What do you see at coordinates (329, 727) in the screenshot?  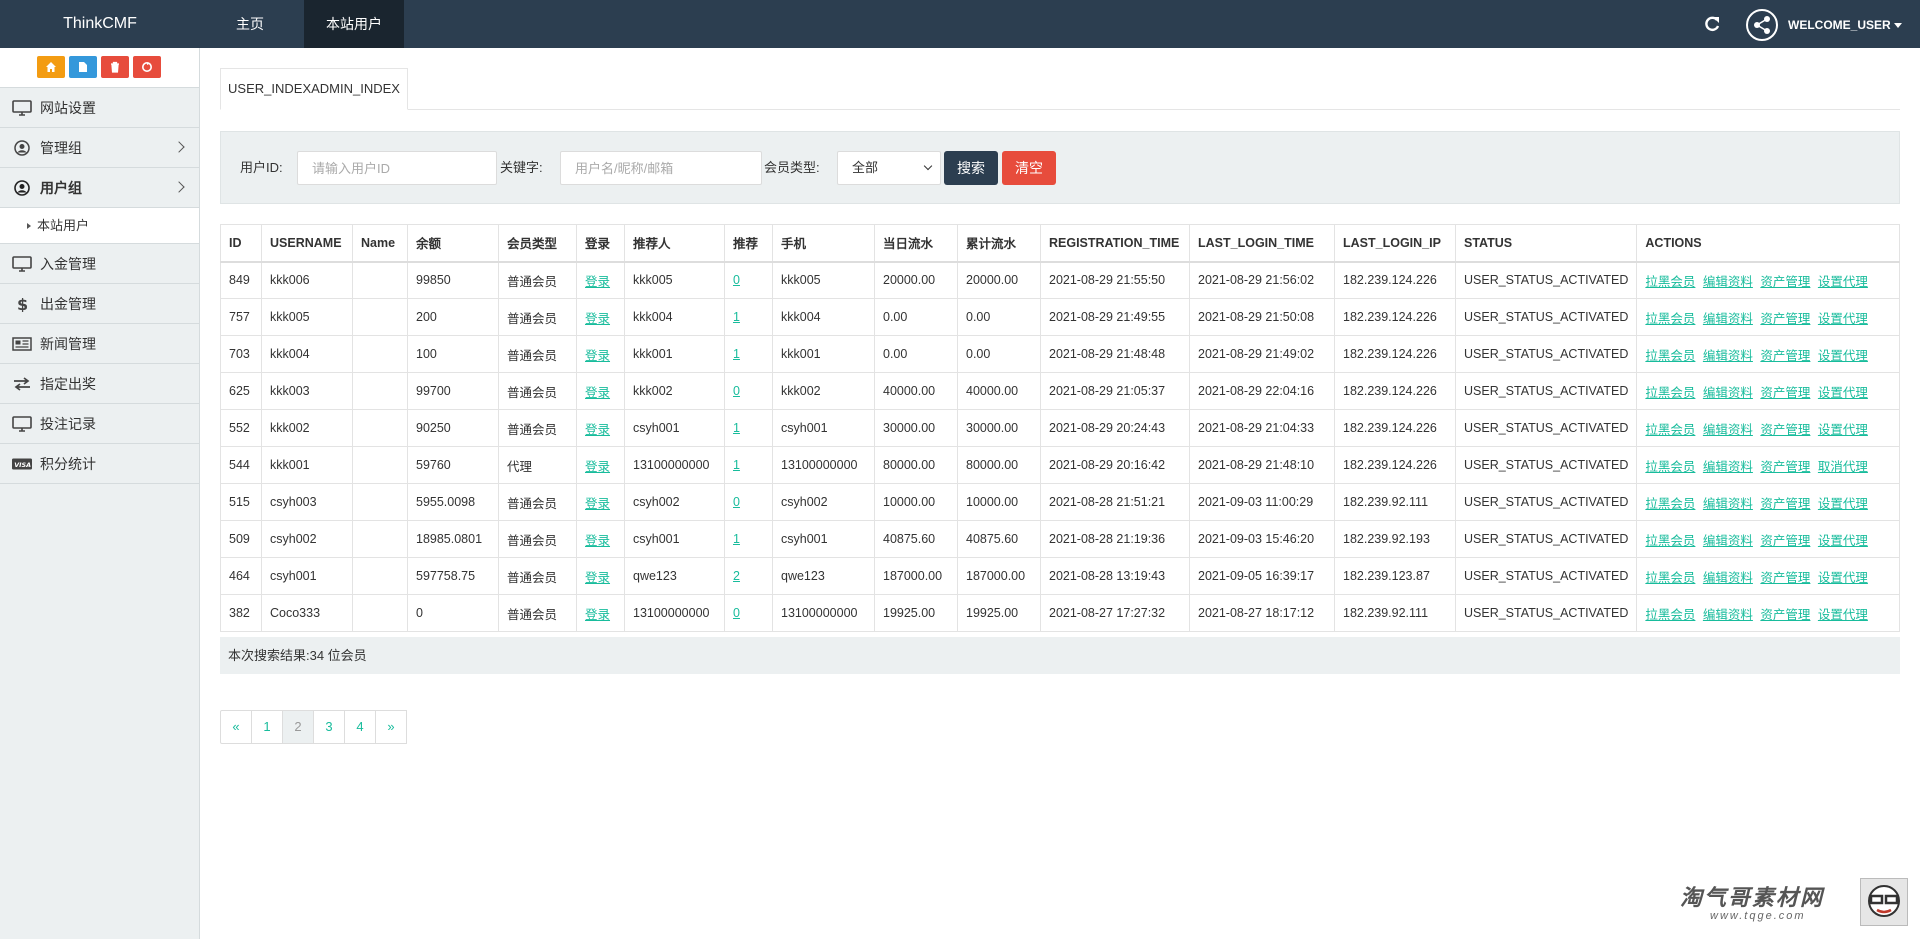 I see `page-button-3: 3` at bounding box center [329, 727].